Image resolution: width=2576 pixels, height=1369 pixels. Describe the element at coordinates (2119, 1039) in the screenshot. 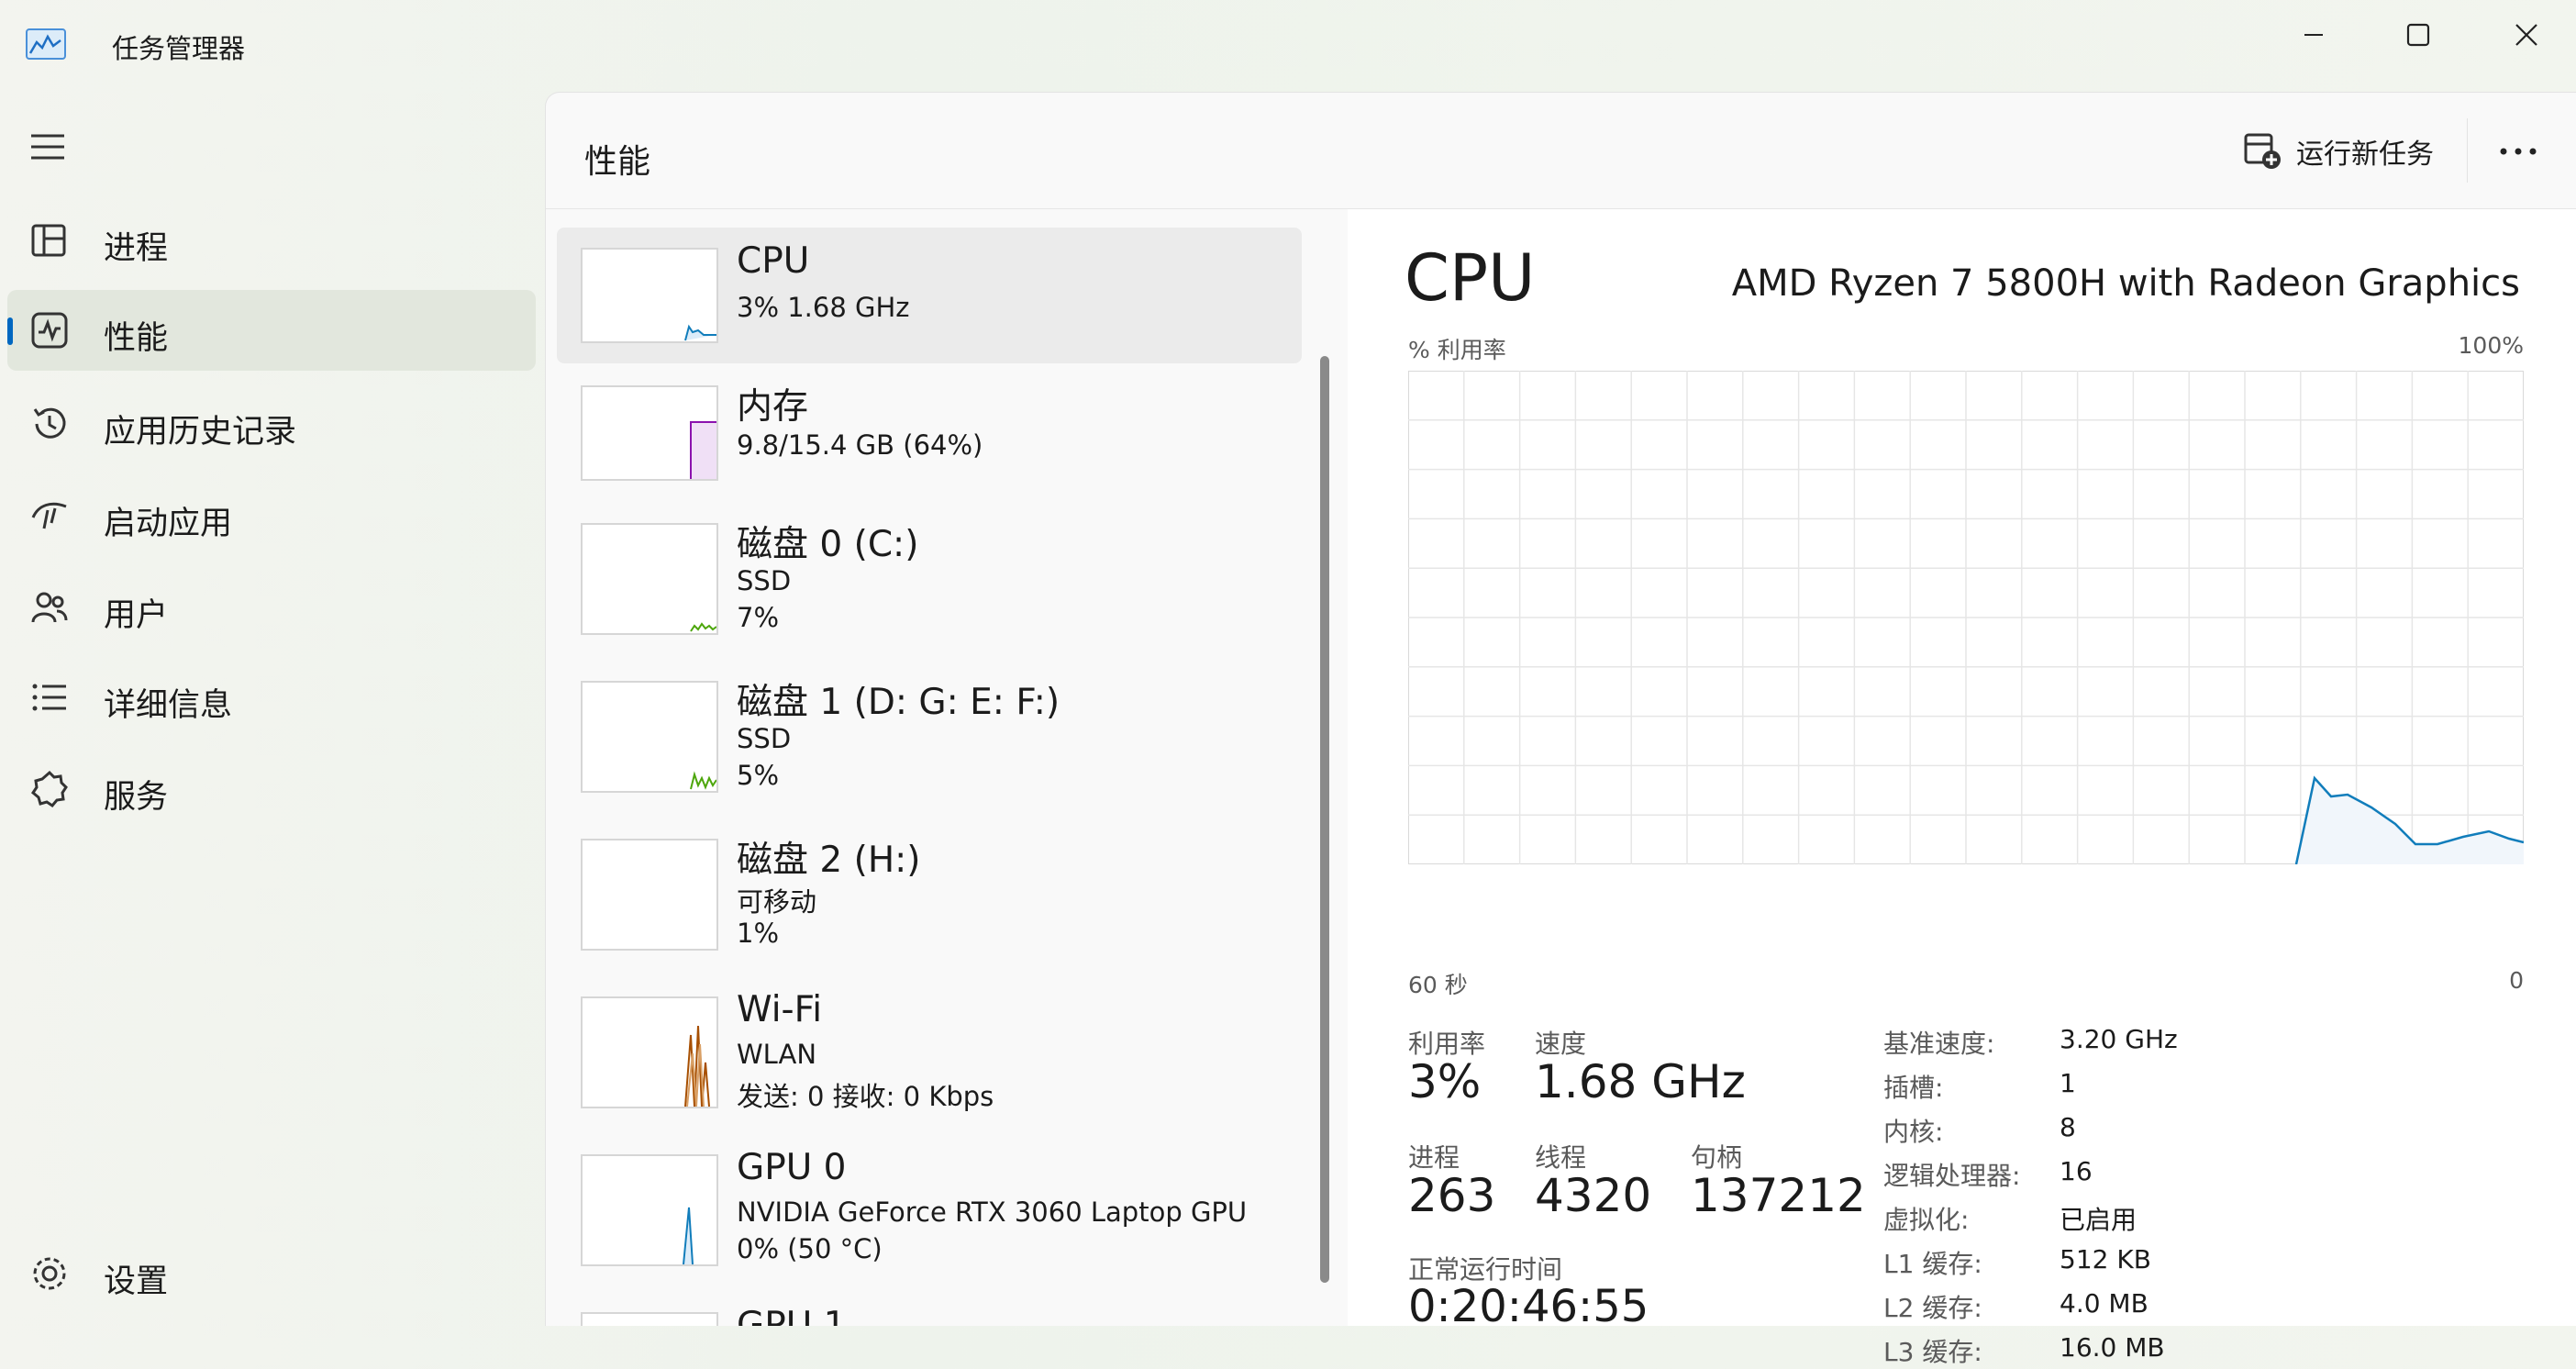

I see `spec-value: 3.20 GHz` at that location.